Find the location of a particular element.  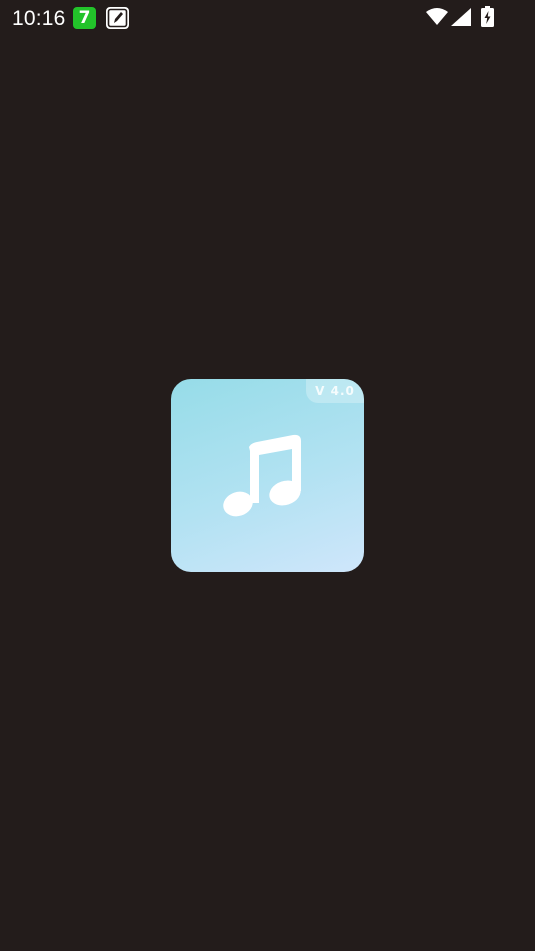

edit-notification-icon is located at coordinates (117, 18).